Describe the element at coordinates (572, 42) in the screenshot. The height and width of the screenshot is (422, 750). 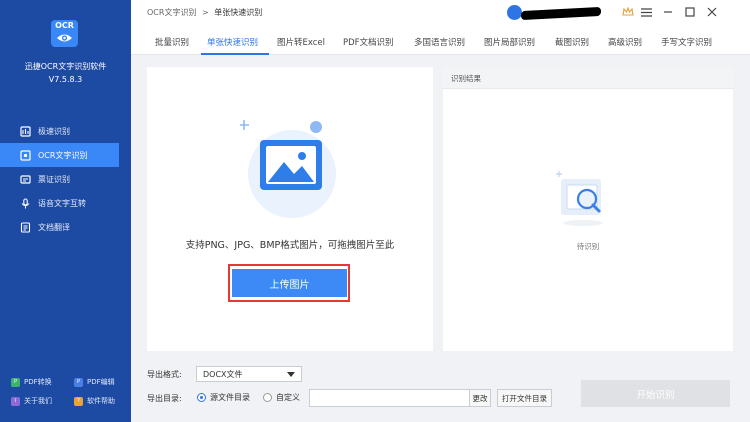
I see `tab-screenshot: 截图识别` at that location.